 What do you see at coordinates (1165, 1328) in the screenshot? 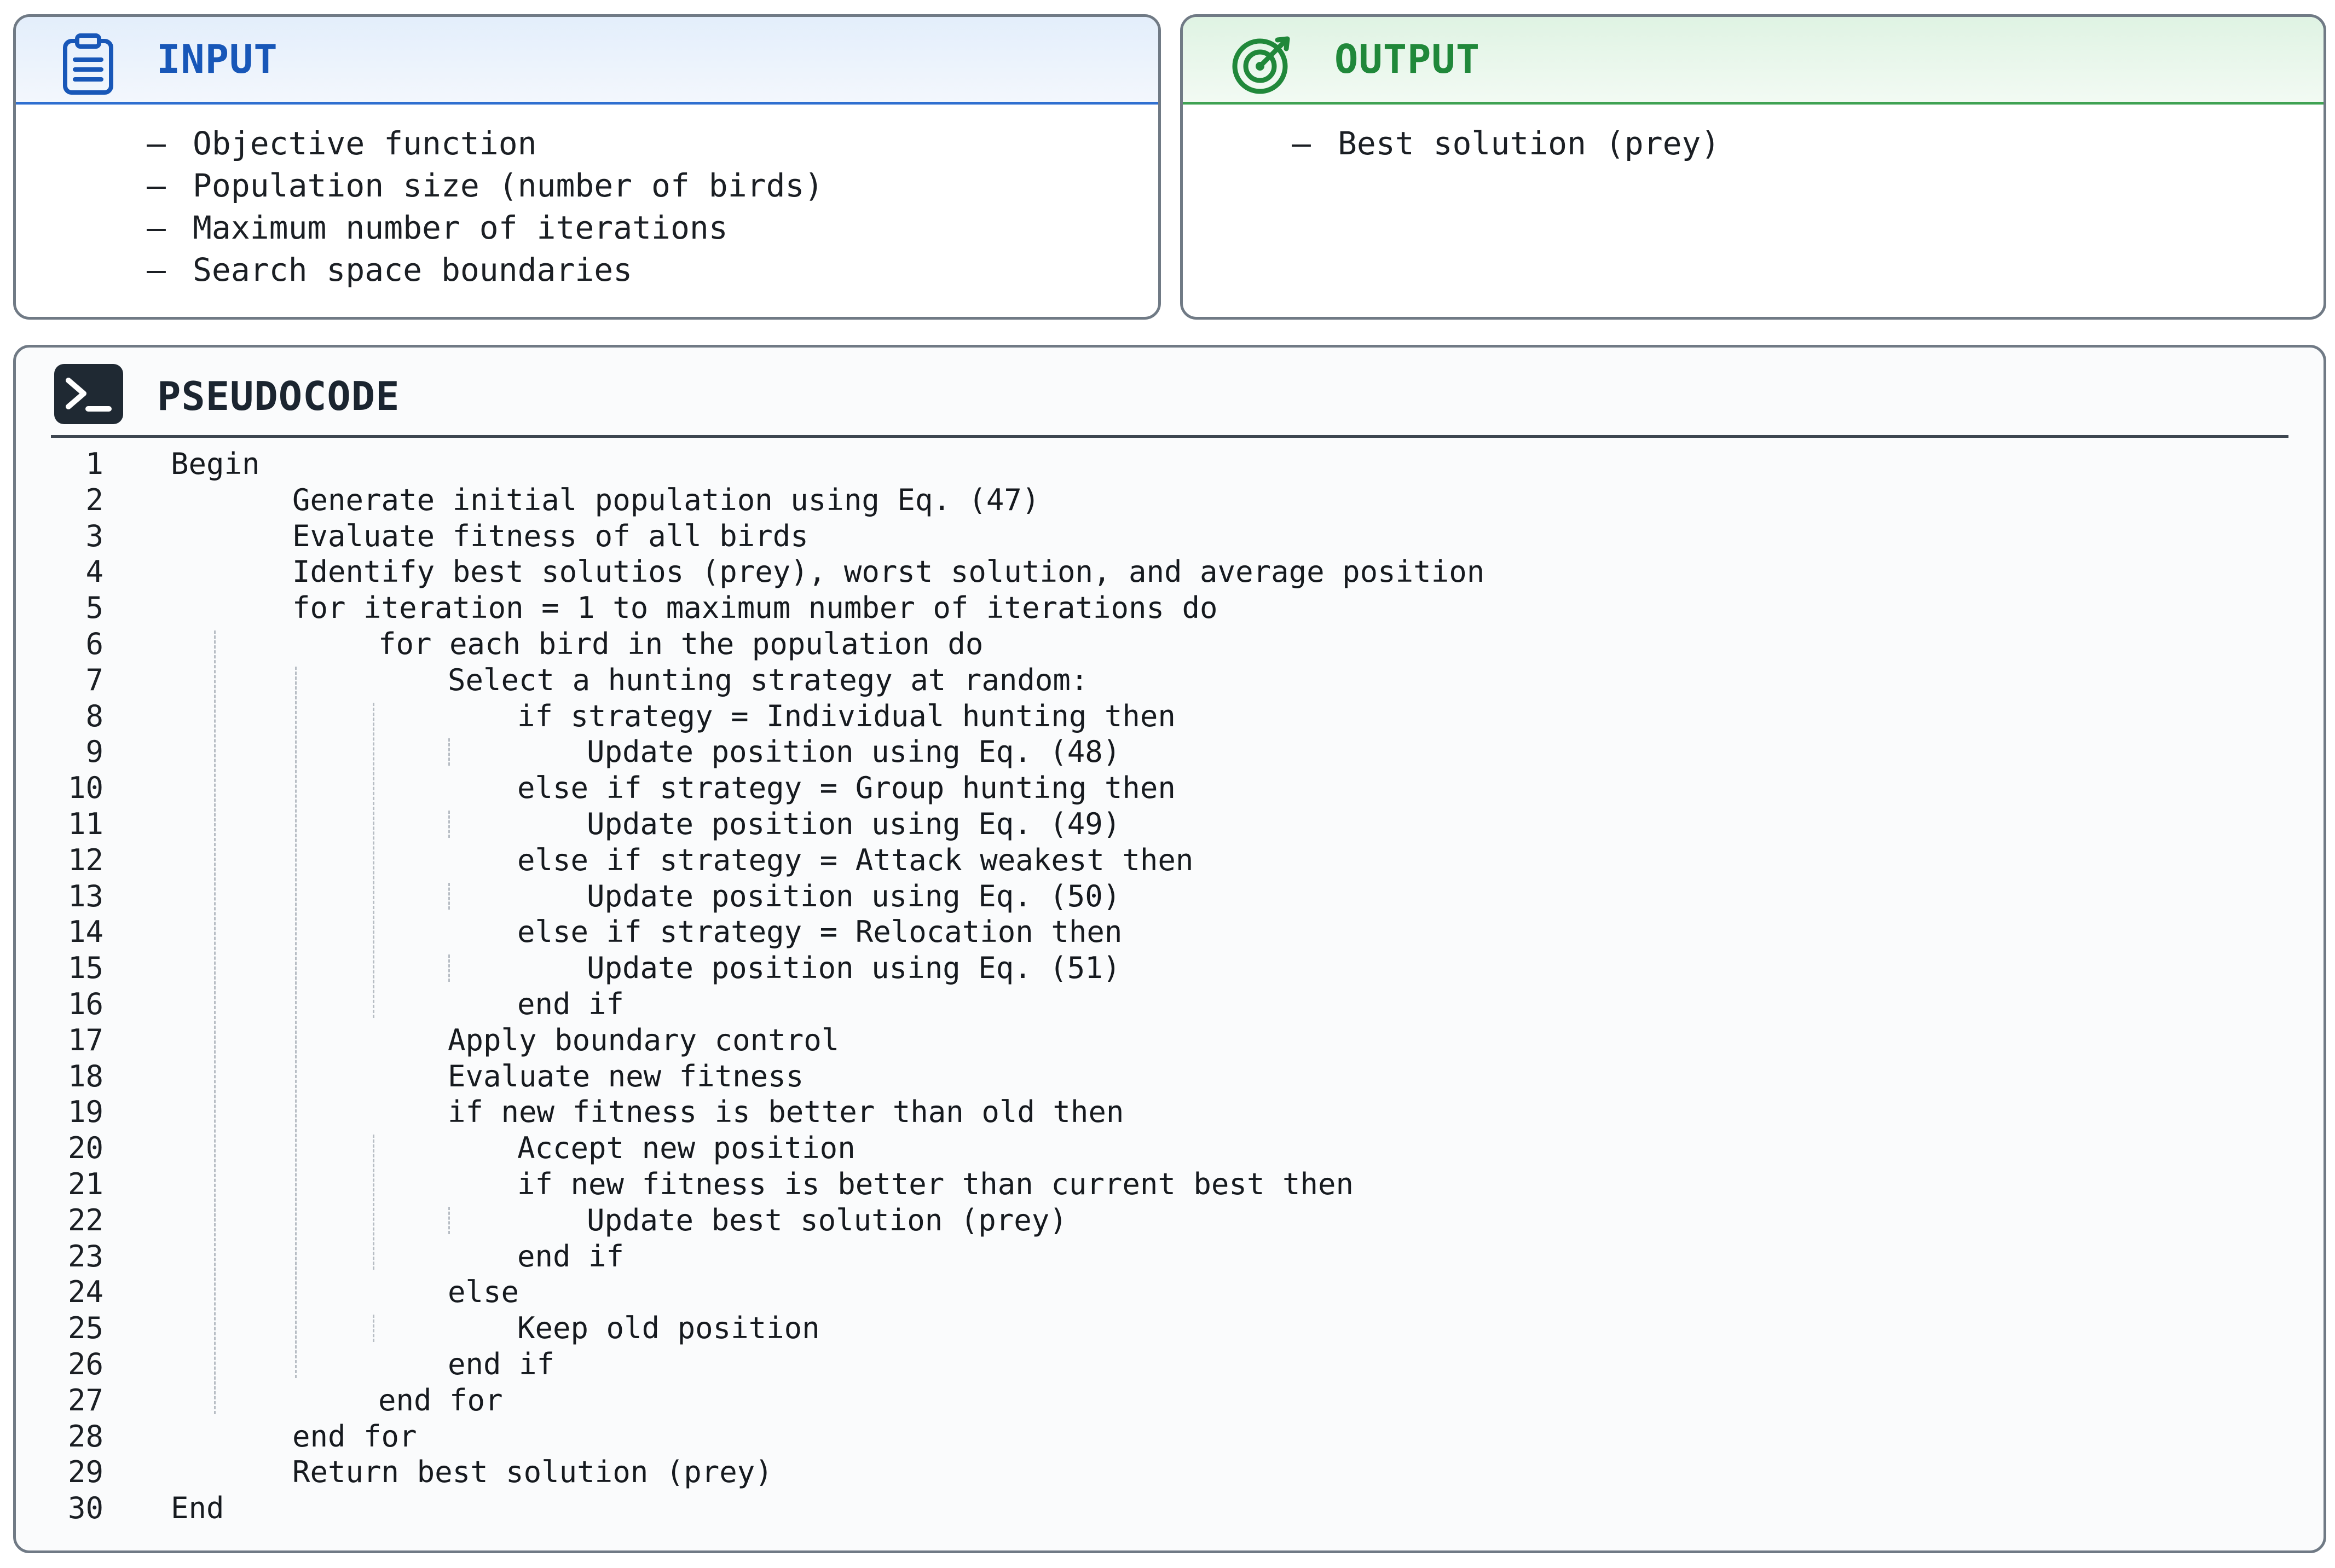
I see `code-line: 25 Keep old position` at bounding box center [1165, 1328].